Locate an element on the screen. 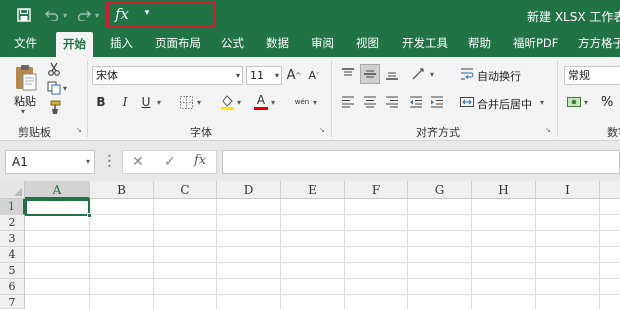  column-header-d: D is located at coordinates (249, 190).